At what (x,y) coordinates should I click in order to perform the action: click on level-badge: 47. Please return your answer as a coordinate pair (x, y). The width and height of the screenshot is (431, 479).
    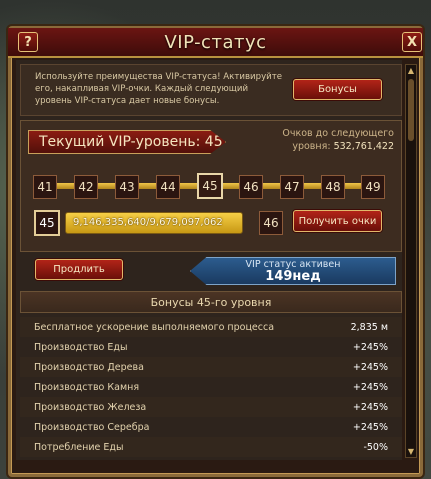
    Looking at the image, I should click on (292, 187).